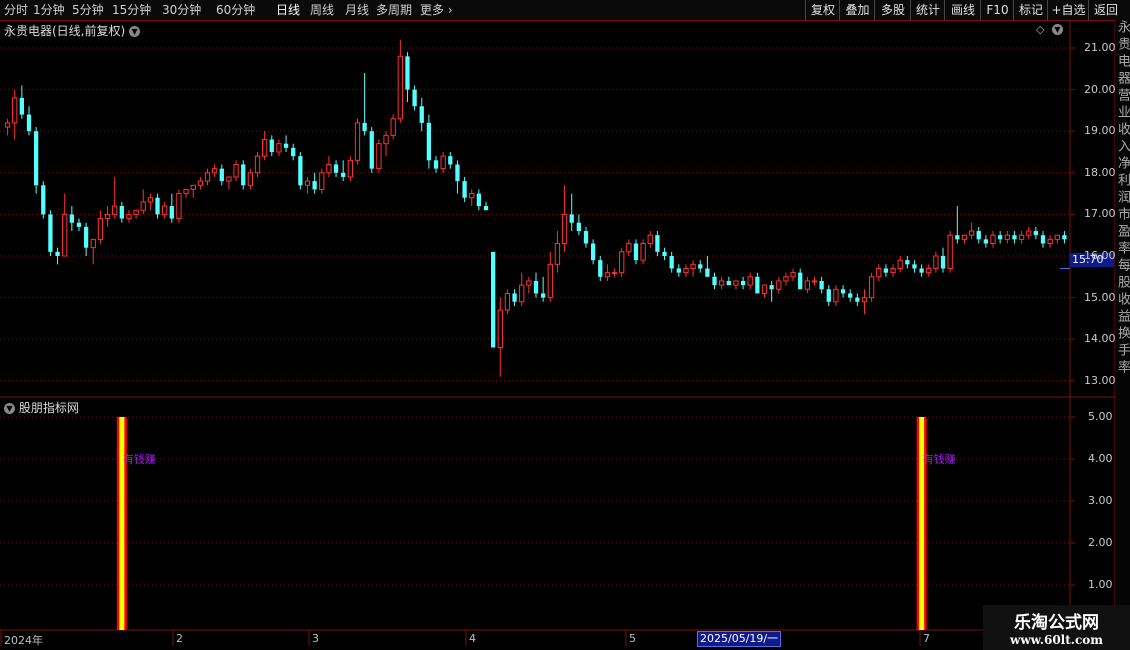 The height and width of the screenshot is (650, 1130). I want to click on right-info-strip: 永贵电器营业收入净利润市盈率每股收益换手率, so click(1122, 325).